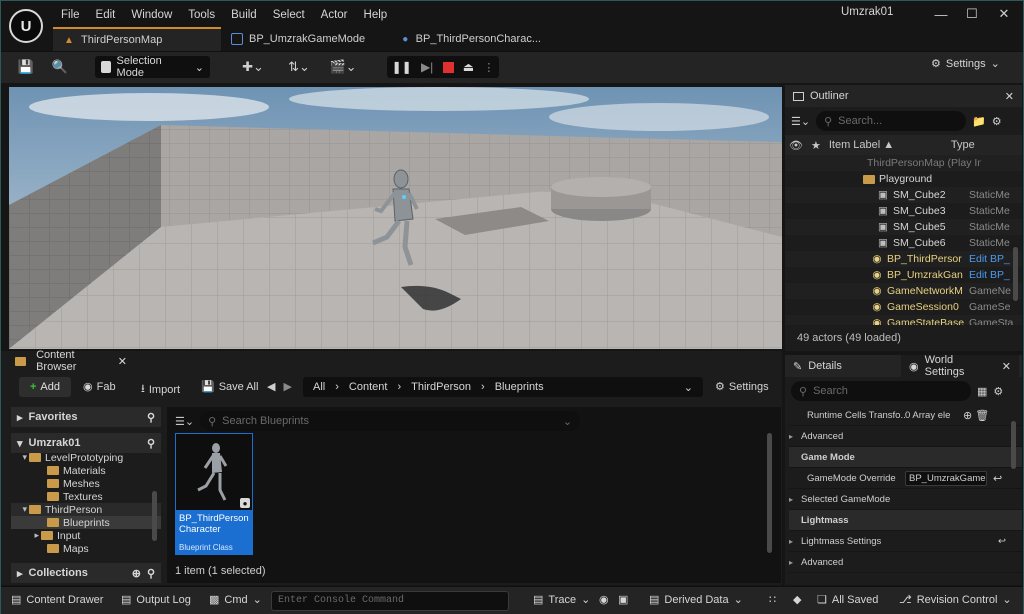 The image size is (1024, 614). Describe the element at coordinates (905, 457) in the screenshot. I see `property-section: Game Mode` at that location.